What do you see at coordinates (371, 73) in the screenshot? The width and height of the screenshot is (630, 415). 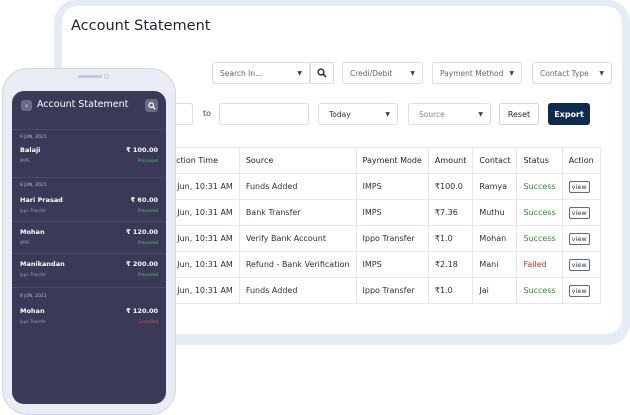 I see `credit-debit-label: Credi/Debit` at bounding box center [371, 73].